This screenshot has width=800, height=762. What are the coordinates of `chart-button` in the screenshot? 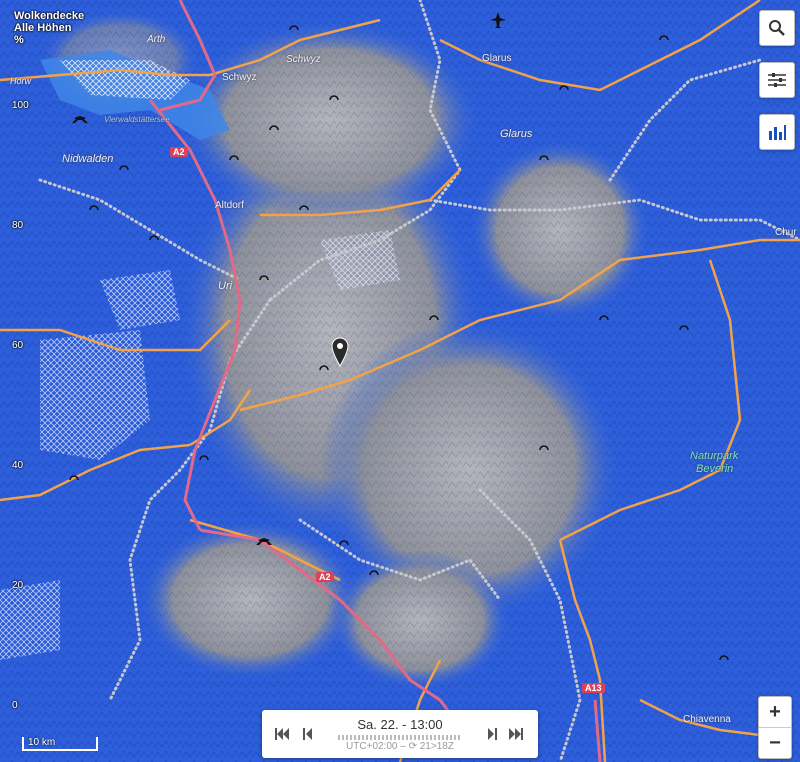 It's located at (777, 132).